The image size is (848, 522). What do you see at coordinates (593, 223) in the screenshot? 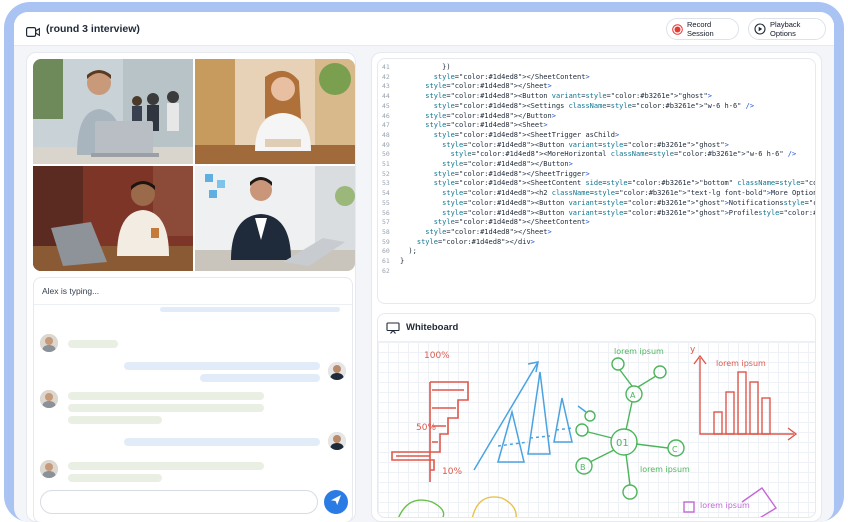
I see `code-line: 57 style="color:#1d4ed8"></SheetContent>` at bounding box center [593, 223].